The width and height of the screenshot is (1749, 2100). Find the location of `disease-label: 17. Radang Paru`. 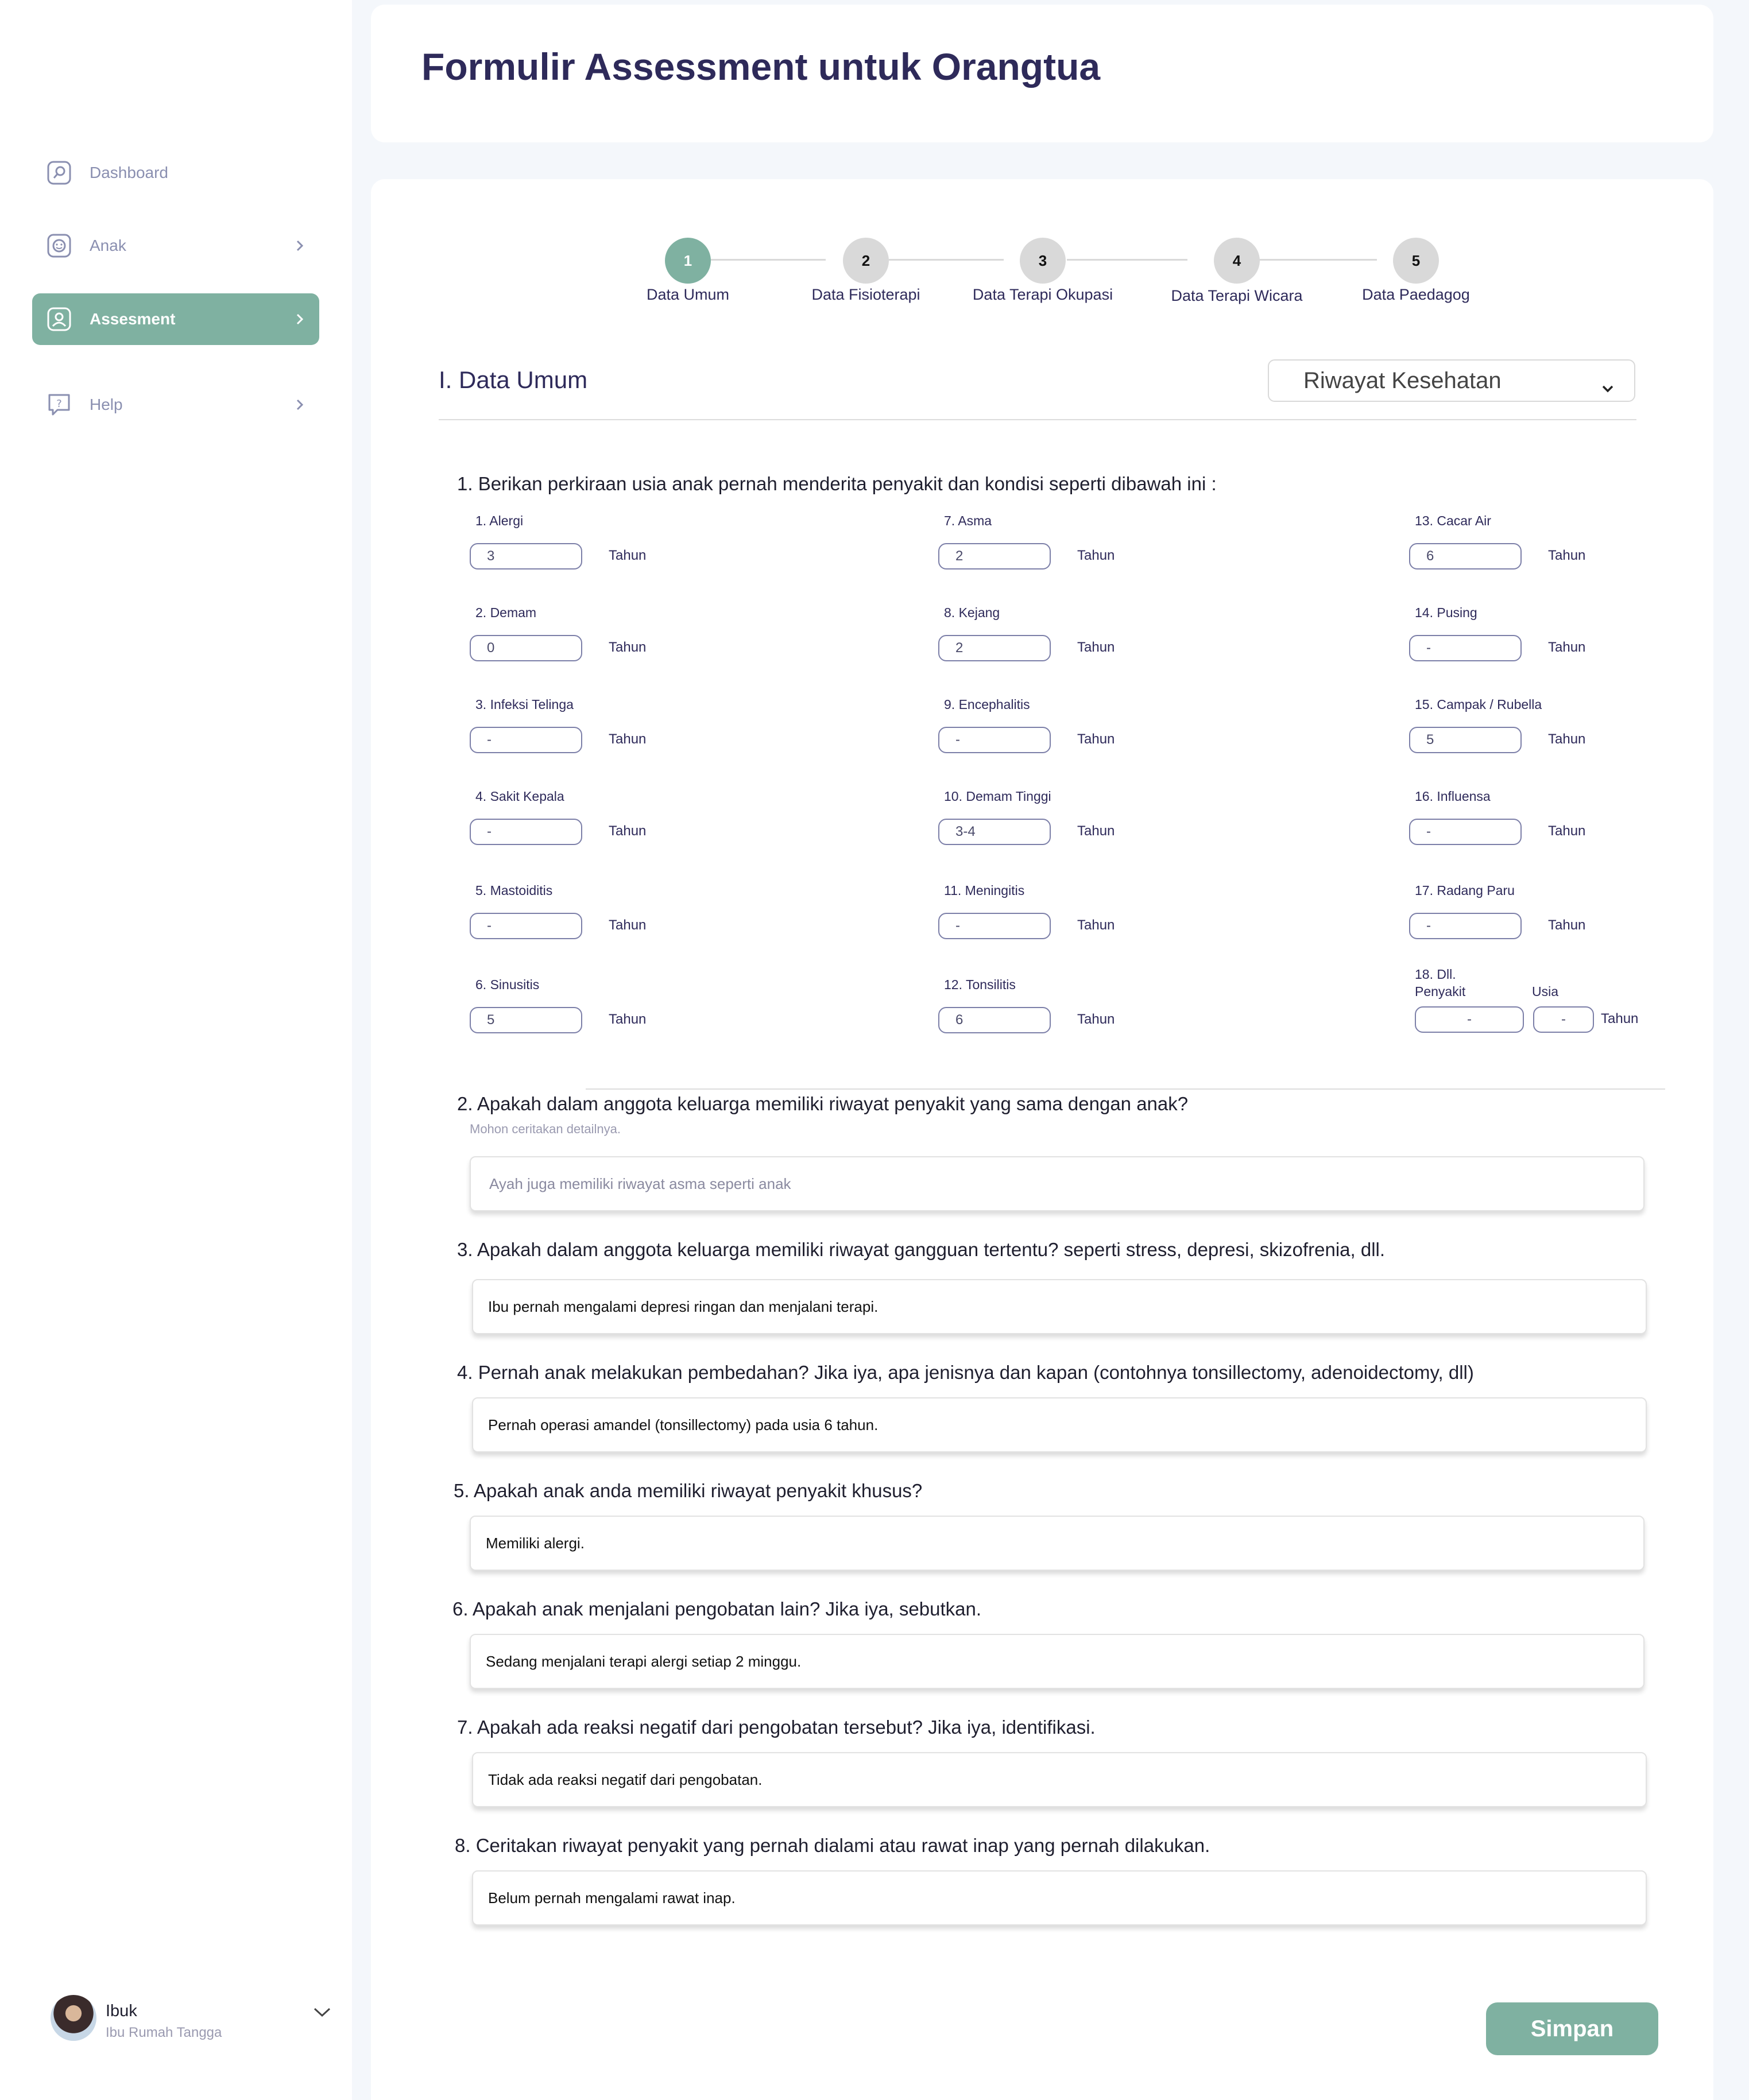

disease-label: 17. Radang Paru is located at coordinates (1465, 890).